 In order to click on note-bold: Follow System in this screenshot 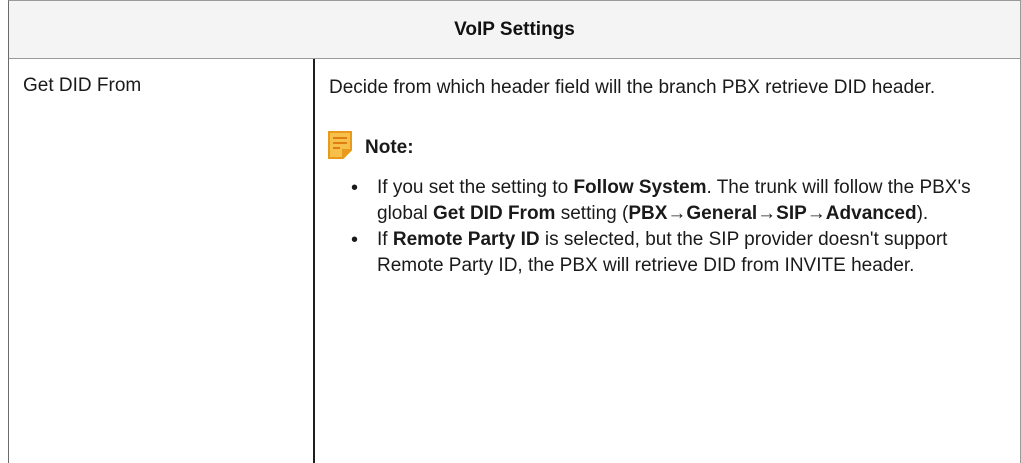, I will do `click(640, 187)`.